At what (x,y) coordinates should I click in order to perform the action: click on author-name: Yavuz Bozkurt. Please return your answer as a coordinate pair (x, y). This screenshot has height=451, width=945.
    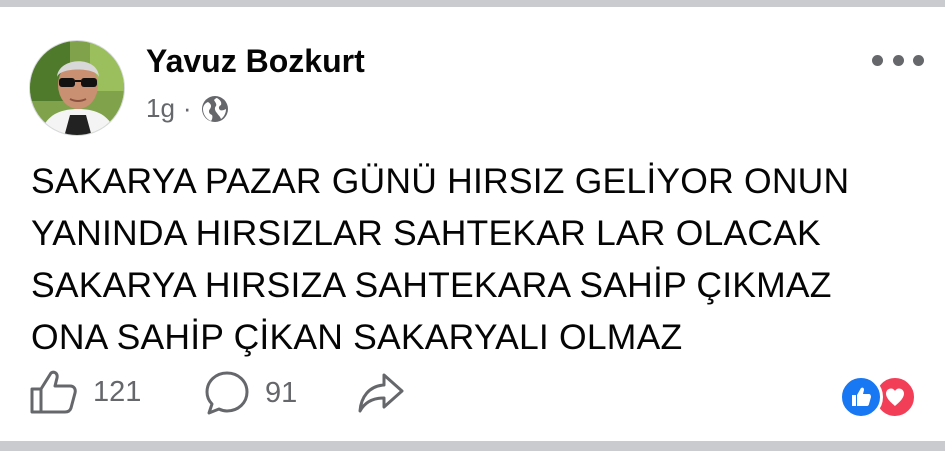
    Looking at the image, I should click on (255, 61).